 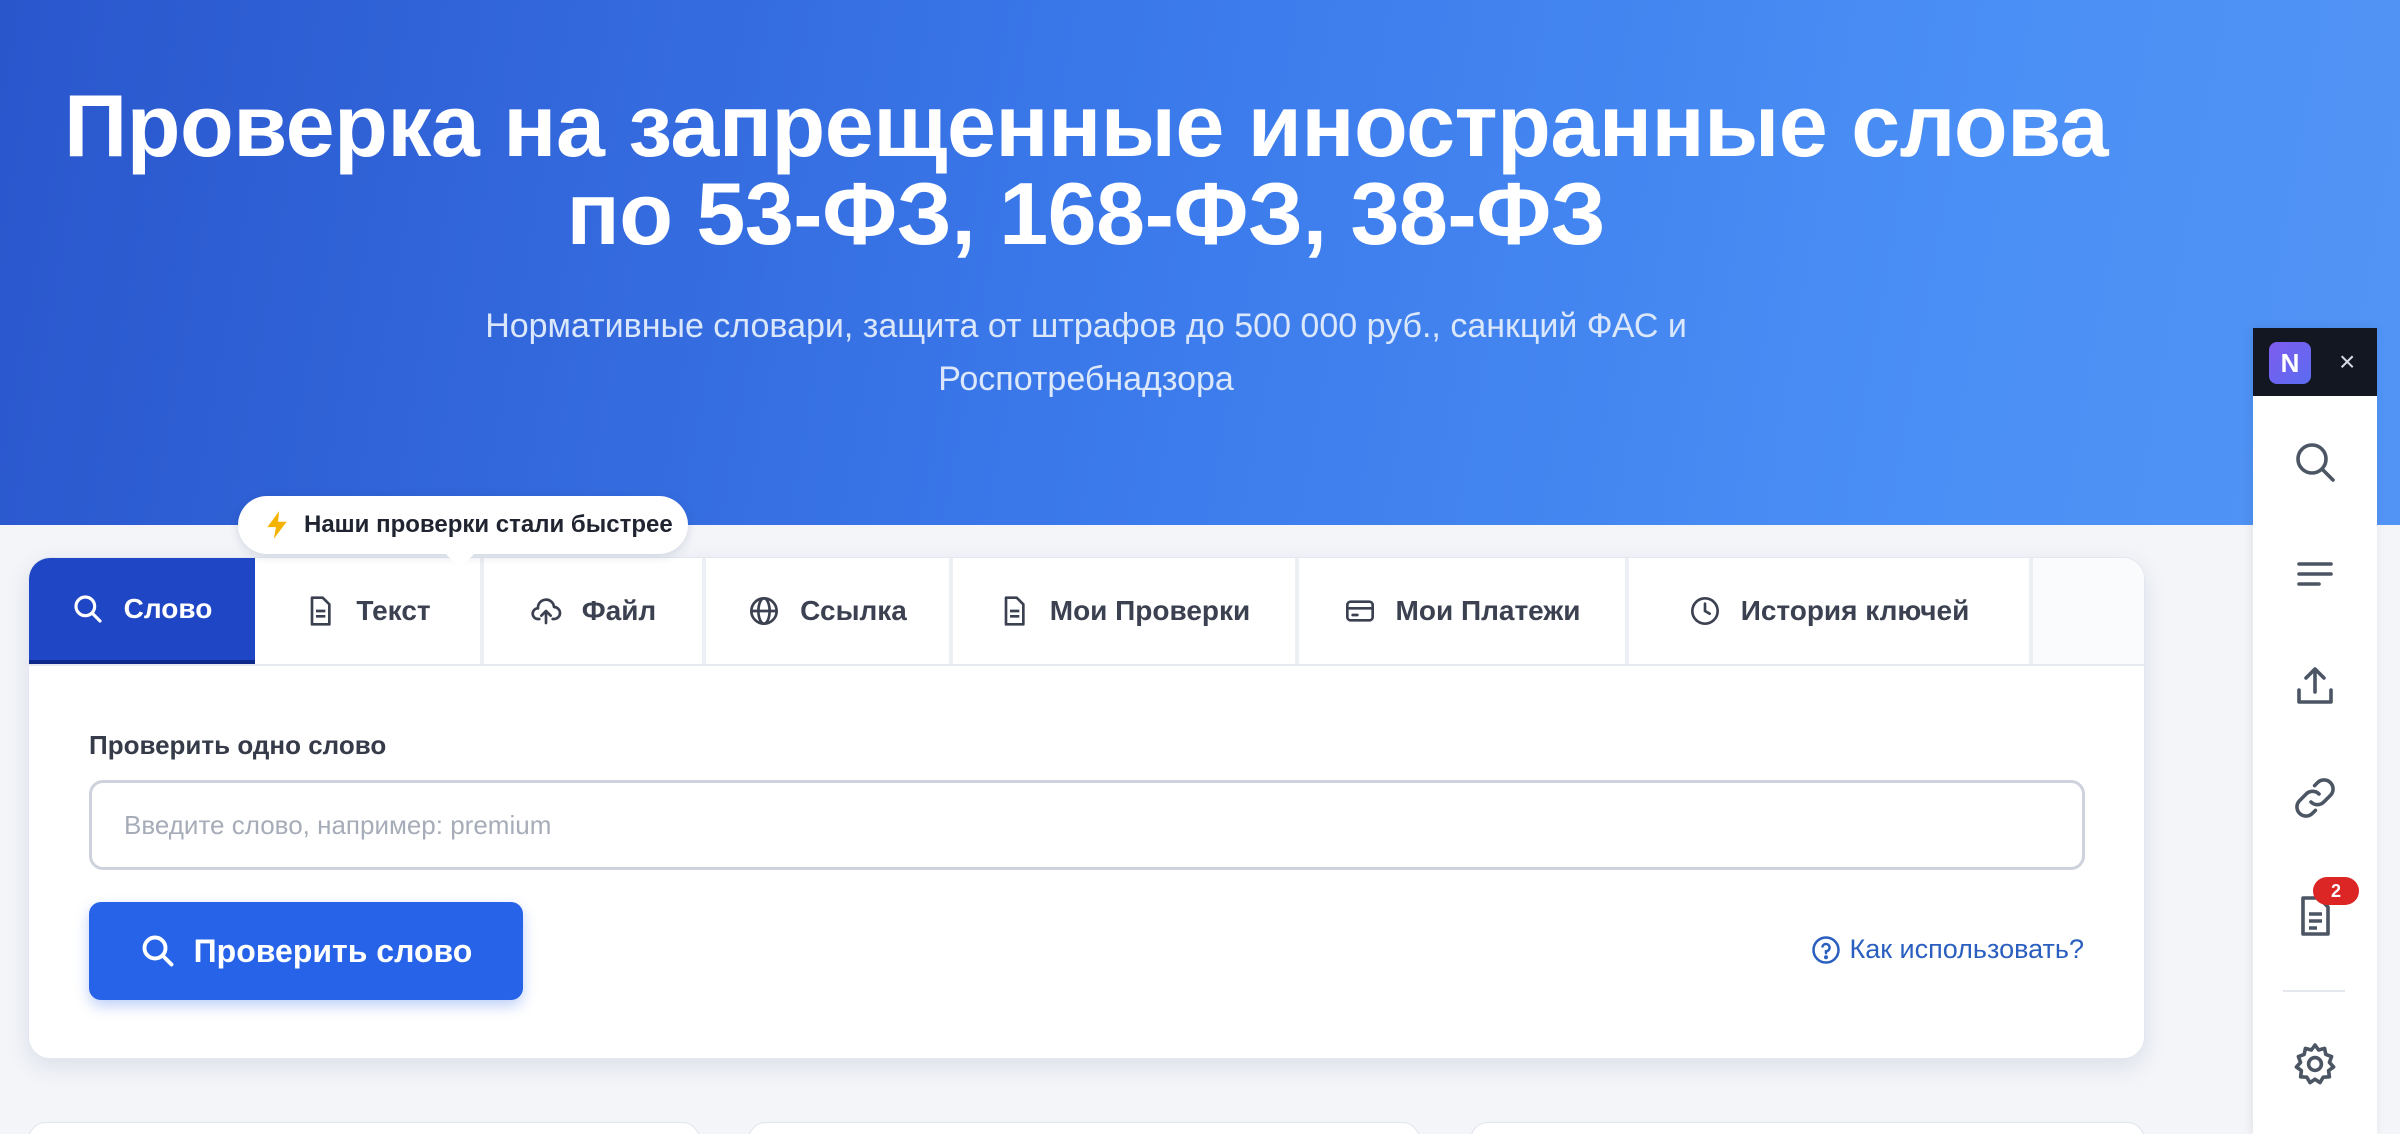 I want to click on tab-word: Слово, so click(x=142, y=611).